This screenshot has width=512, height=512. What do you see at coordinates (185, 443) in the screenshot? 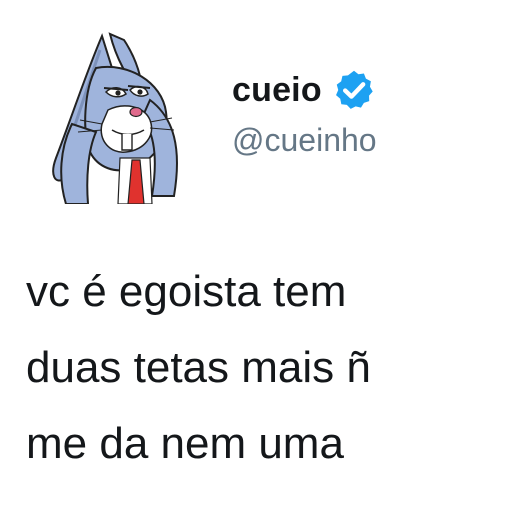
I see `tweet-text-line: me da nem uma` at bounding box center [185, 443].